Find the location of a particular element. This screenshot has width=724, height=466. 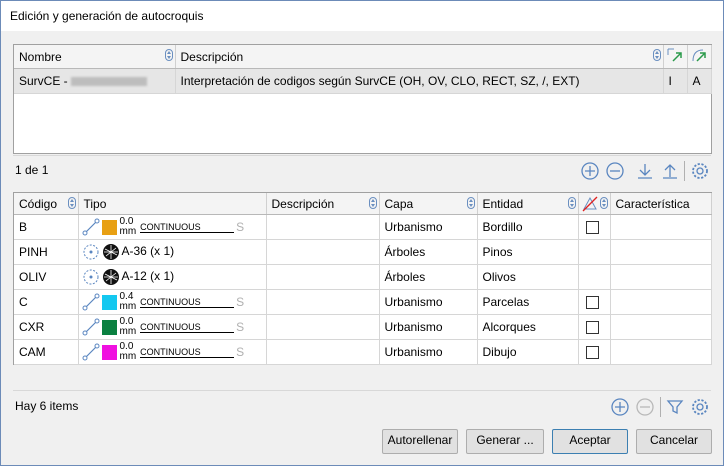

add-item-icon is located at coordinates (620, 407).